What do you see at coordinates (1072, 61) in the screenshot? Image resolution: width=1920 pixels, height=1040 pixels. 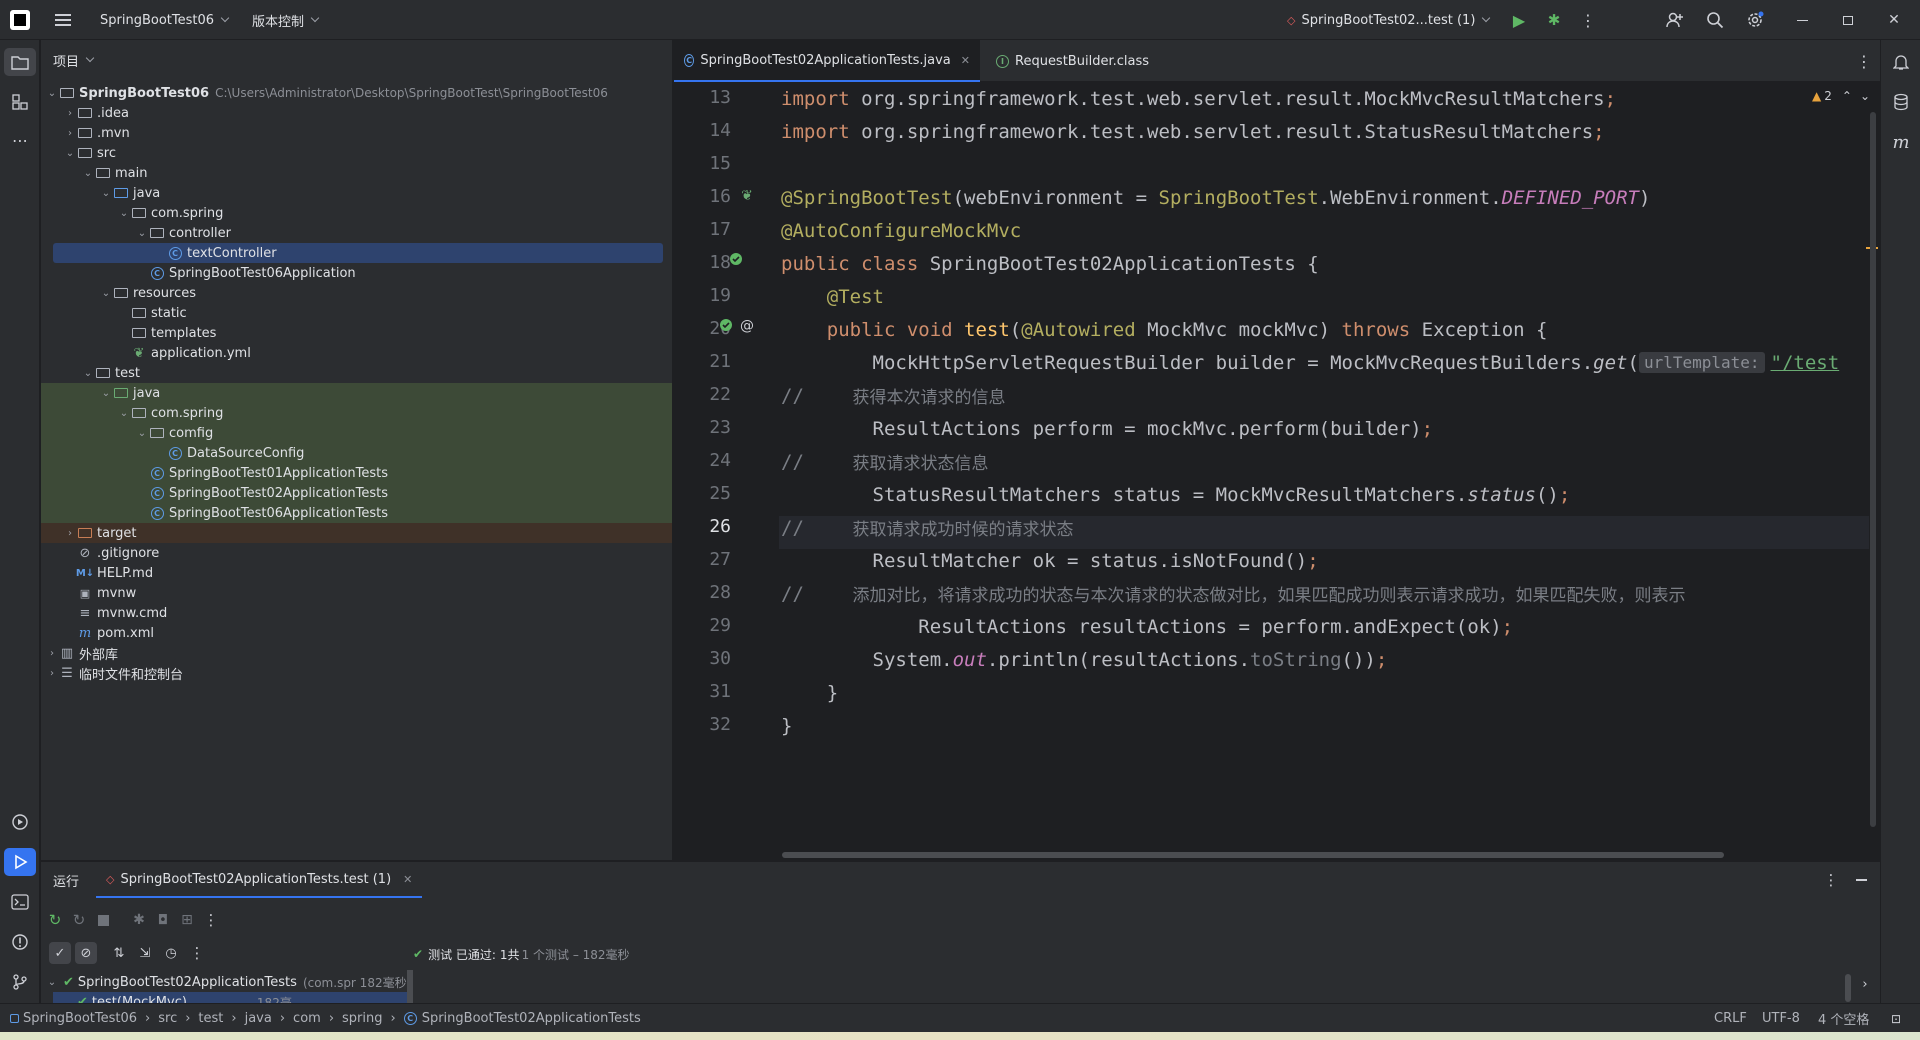 I see `editor-tab: I RequestBuilder.class` at bounding box center [1072, 61].